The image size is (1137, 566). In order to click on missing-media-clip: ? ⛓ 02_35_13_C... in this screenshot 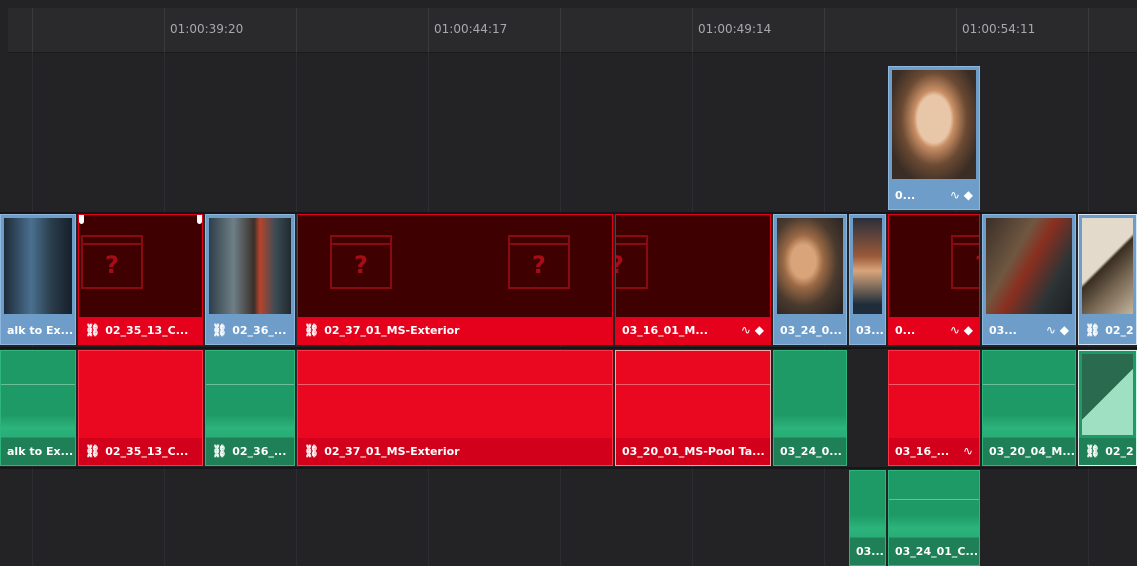, I will do `click(140, 279)`.